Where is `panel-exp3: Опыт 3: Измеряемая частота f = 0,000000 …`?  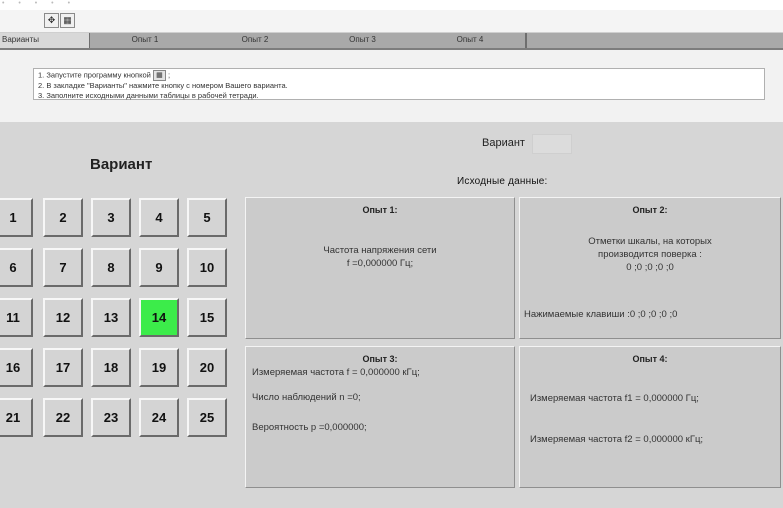 panel-exp3: Опыт 3: Измеряемая частота f = 0,000000 … is located at coordinates (380, 417).